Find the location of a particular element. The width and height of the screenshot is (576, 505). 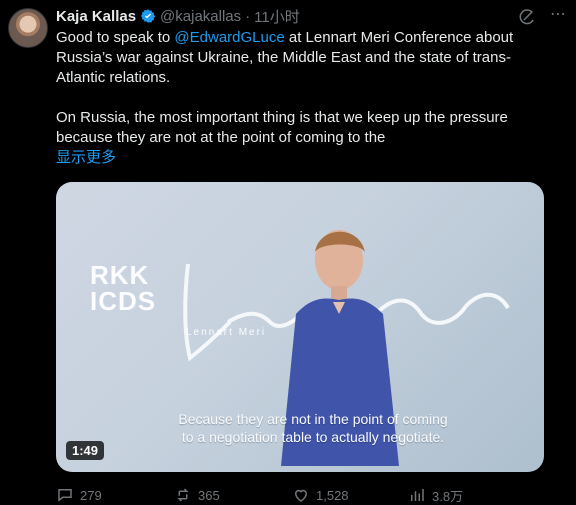

event-brand: RKK ICDS is located at coordinates (123, 288).